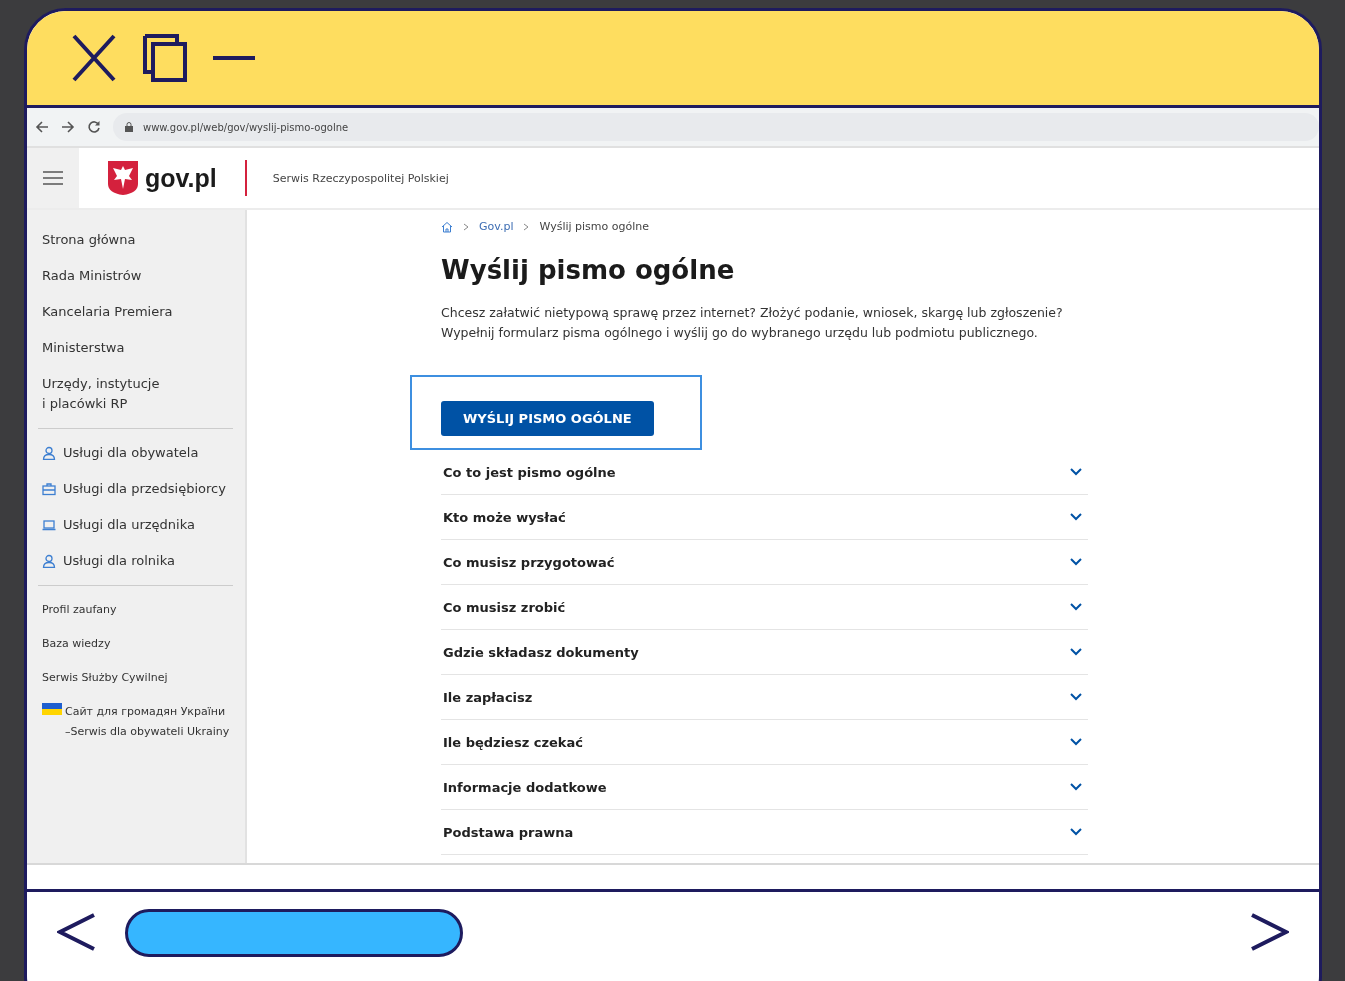 This screenshot has width=1345, height=981. What do you see at coordinates (136, 312) in the screenshot?
I see `nav-link: Kancelaria Premiera` at bounding box center [136, 312].